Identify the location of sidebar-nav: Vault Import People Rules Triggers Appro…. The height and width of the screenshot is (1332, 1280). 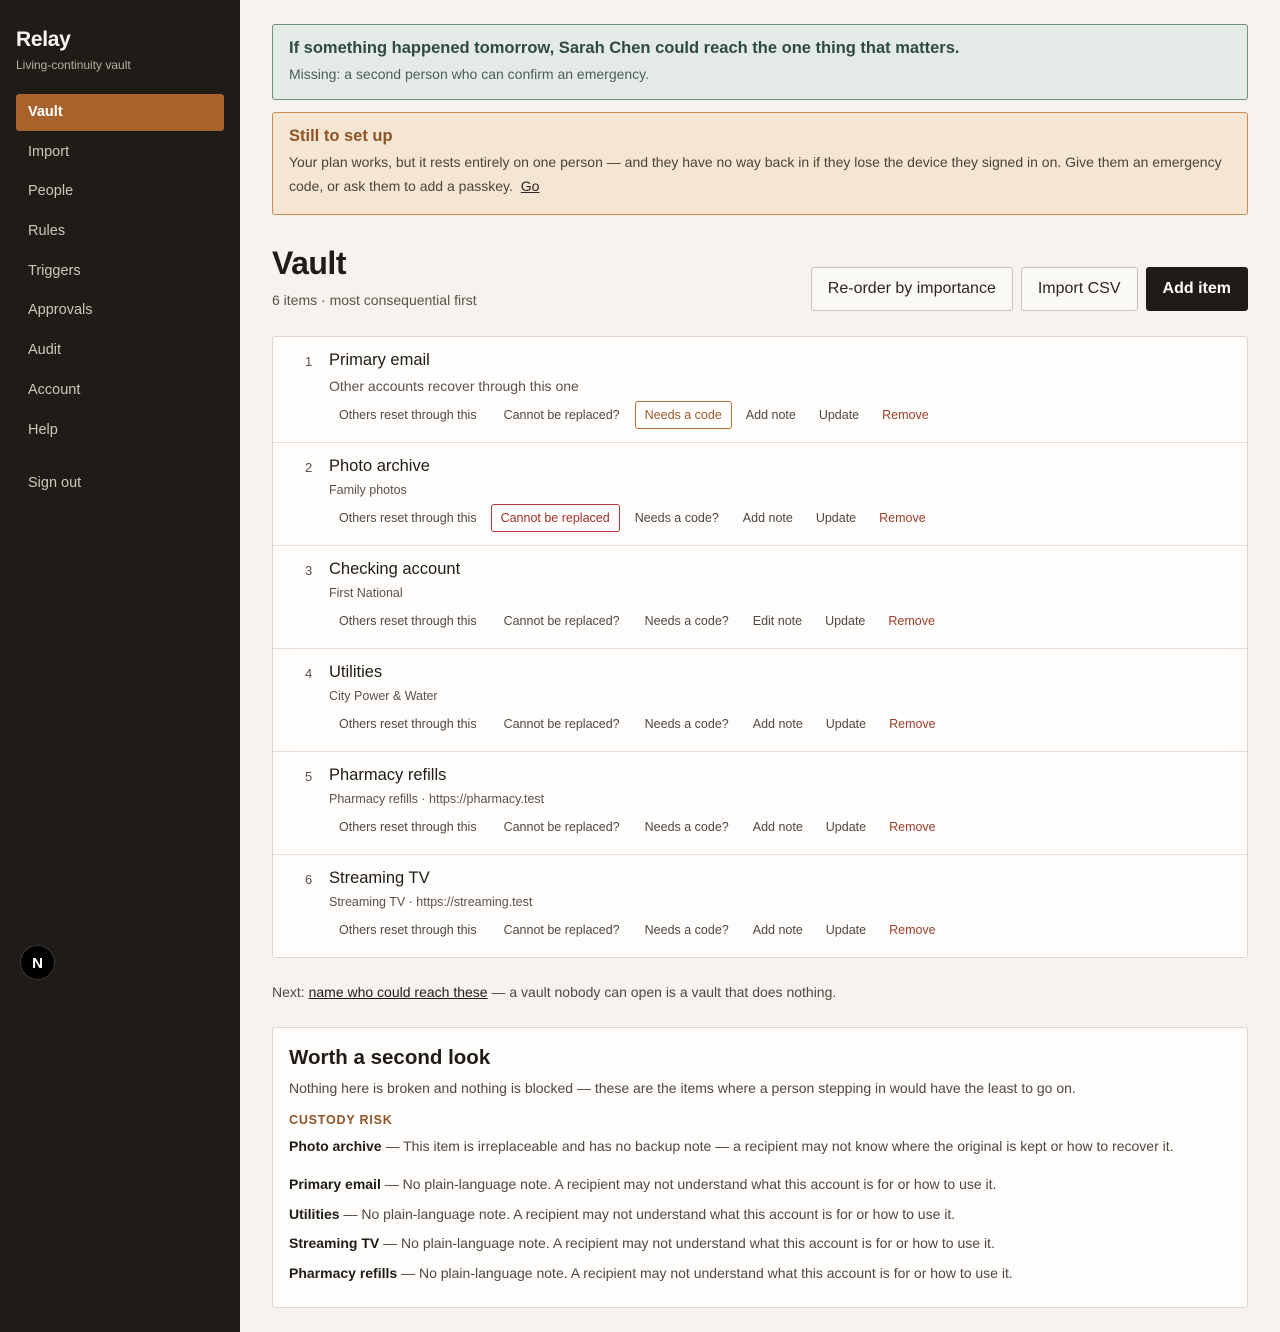
(120, 298).